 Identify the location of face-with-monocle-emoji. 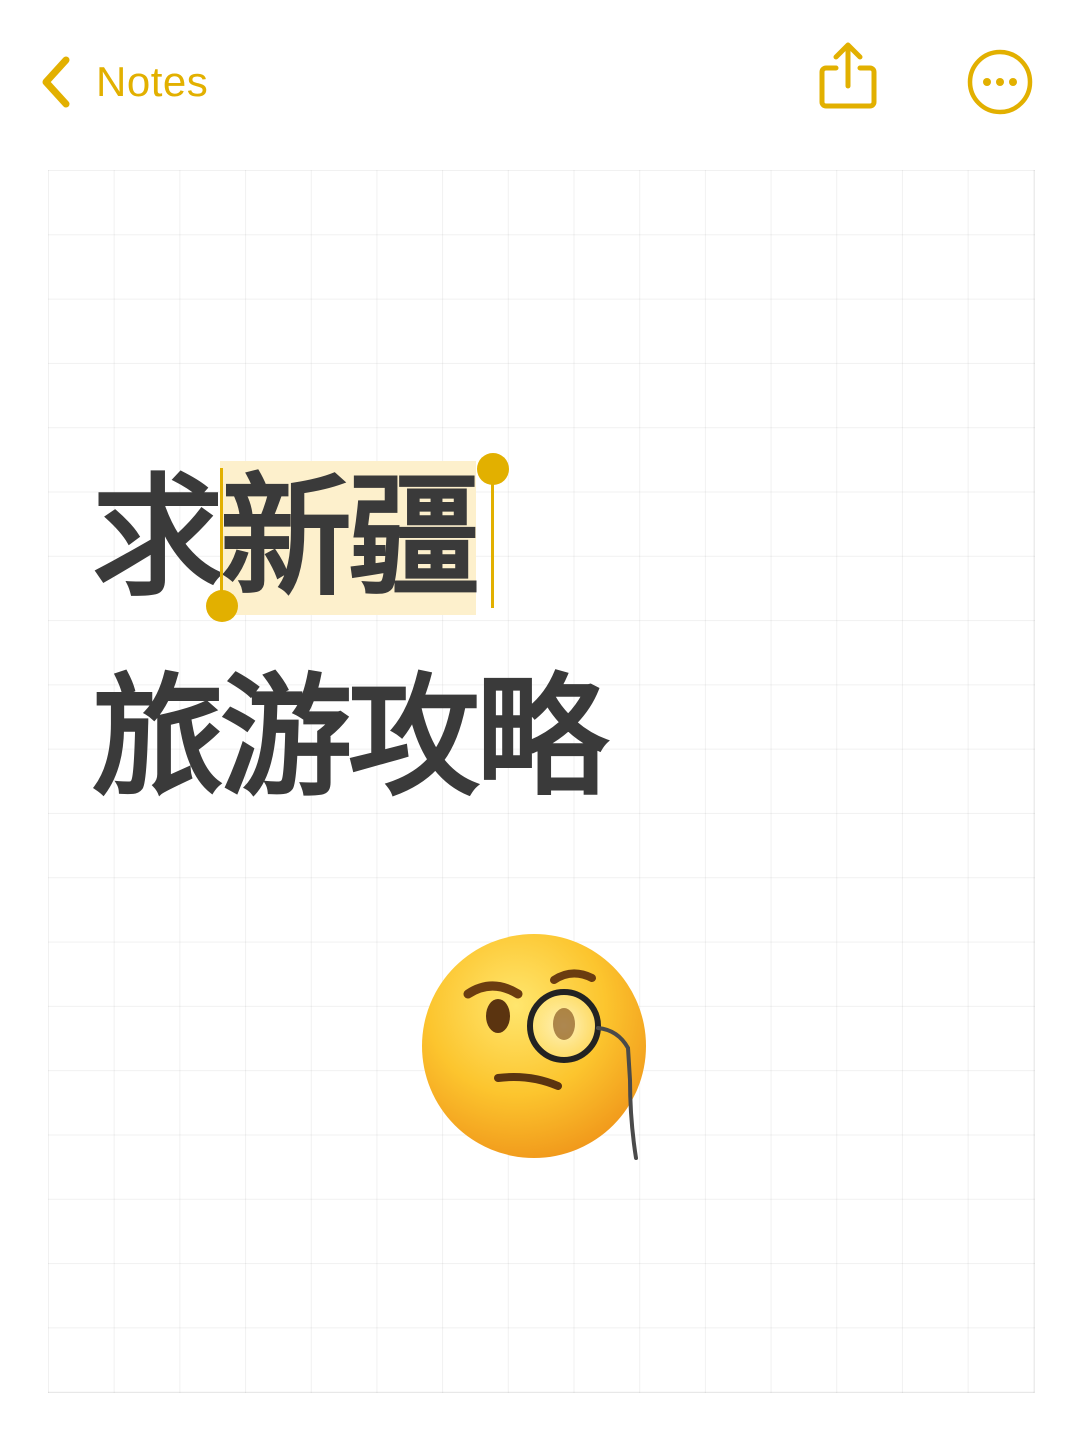
(534, 1047).